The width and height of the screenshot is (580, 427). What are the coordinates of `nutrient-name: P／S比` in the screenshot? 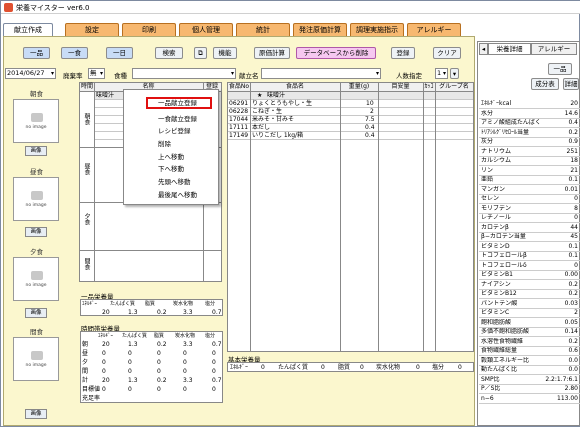 It's located at (491, 388).